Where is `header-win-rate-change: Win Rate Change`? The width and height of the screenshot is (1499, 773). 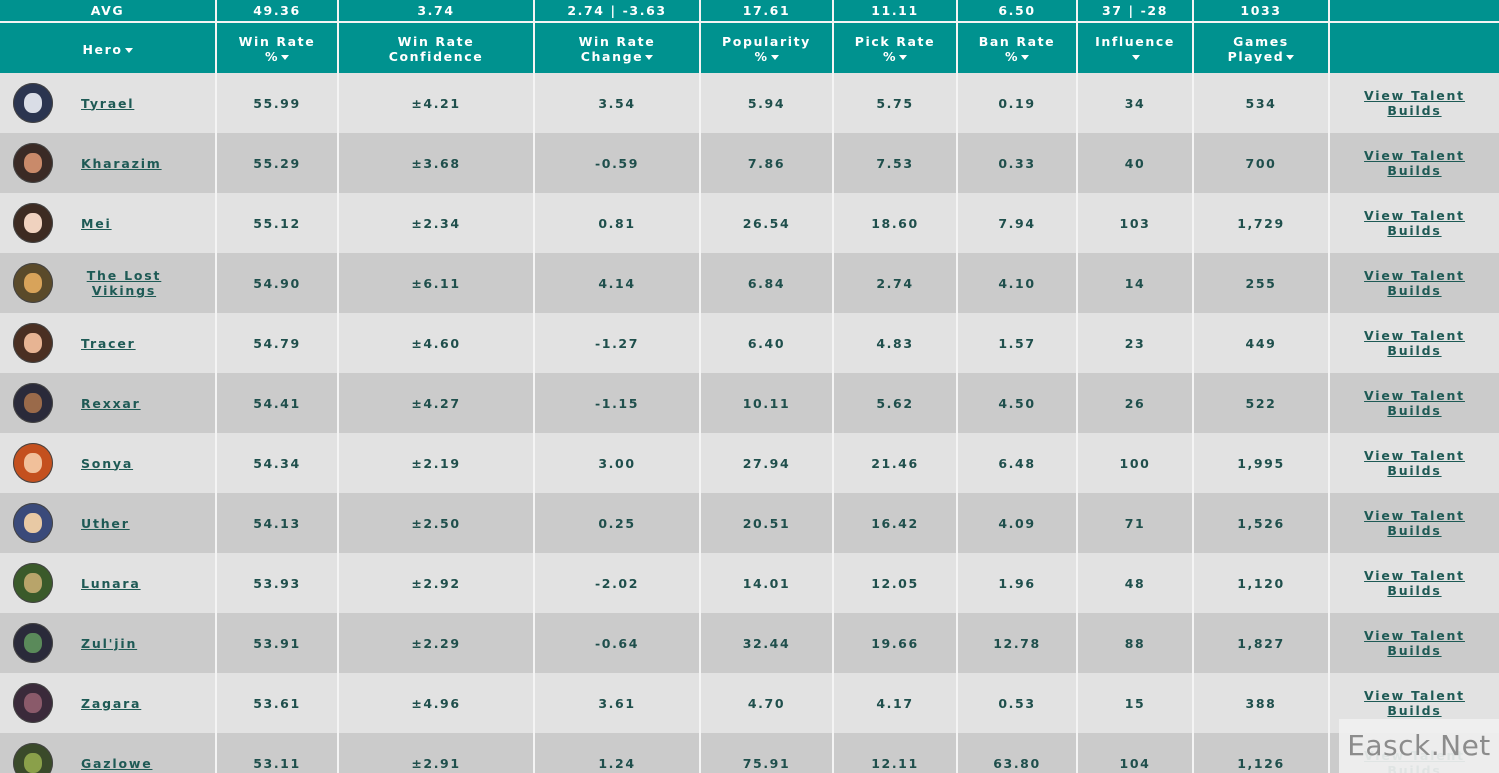 header-win-rate-change: Win Rate Change is located at coordinates (618, 48).